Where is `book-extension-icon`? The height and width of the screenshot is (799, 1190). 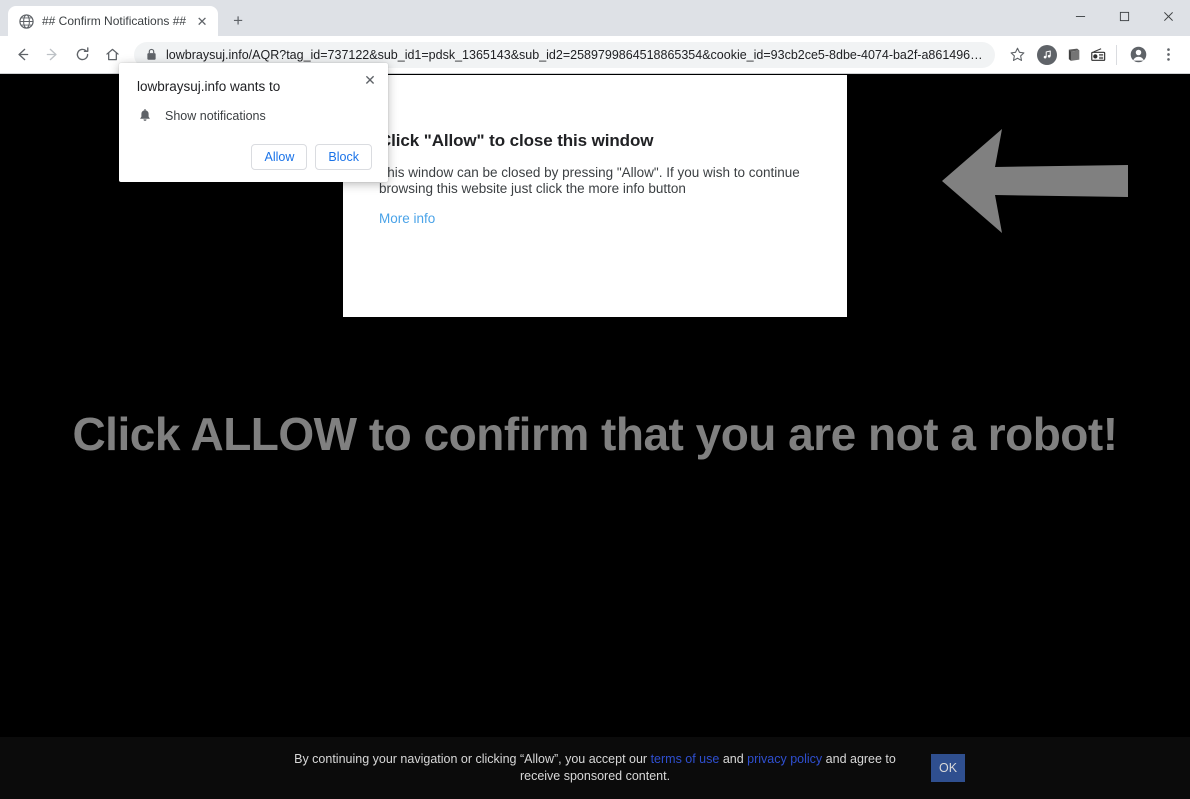
book-extension-icon is located at coordinates (1074, 55).